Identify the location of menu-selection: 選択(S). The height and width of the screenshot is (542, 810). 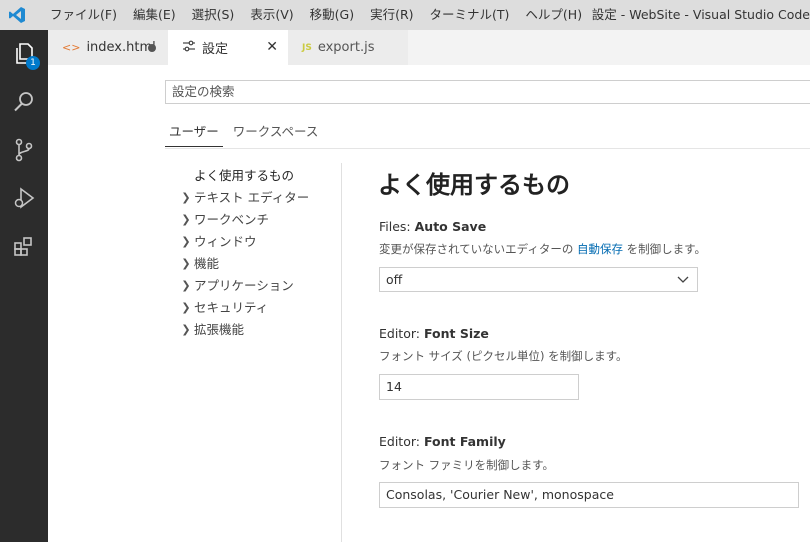
(213, 15).